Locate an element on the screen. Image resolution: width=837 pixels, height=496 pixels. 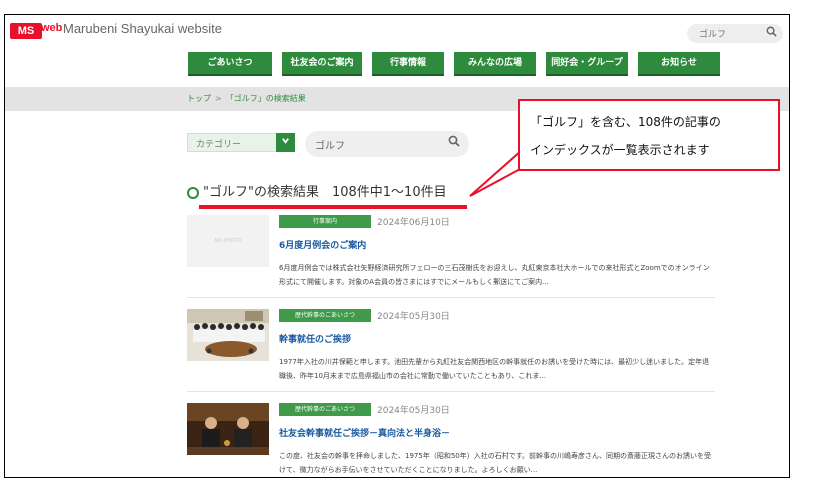
header-search-value: ゴルフ is located at coordinates (713, 35).